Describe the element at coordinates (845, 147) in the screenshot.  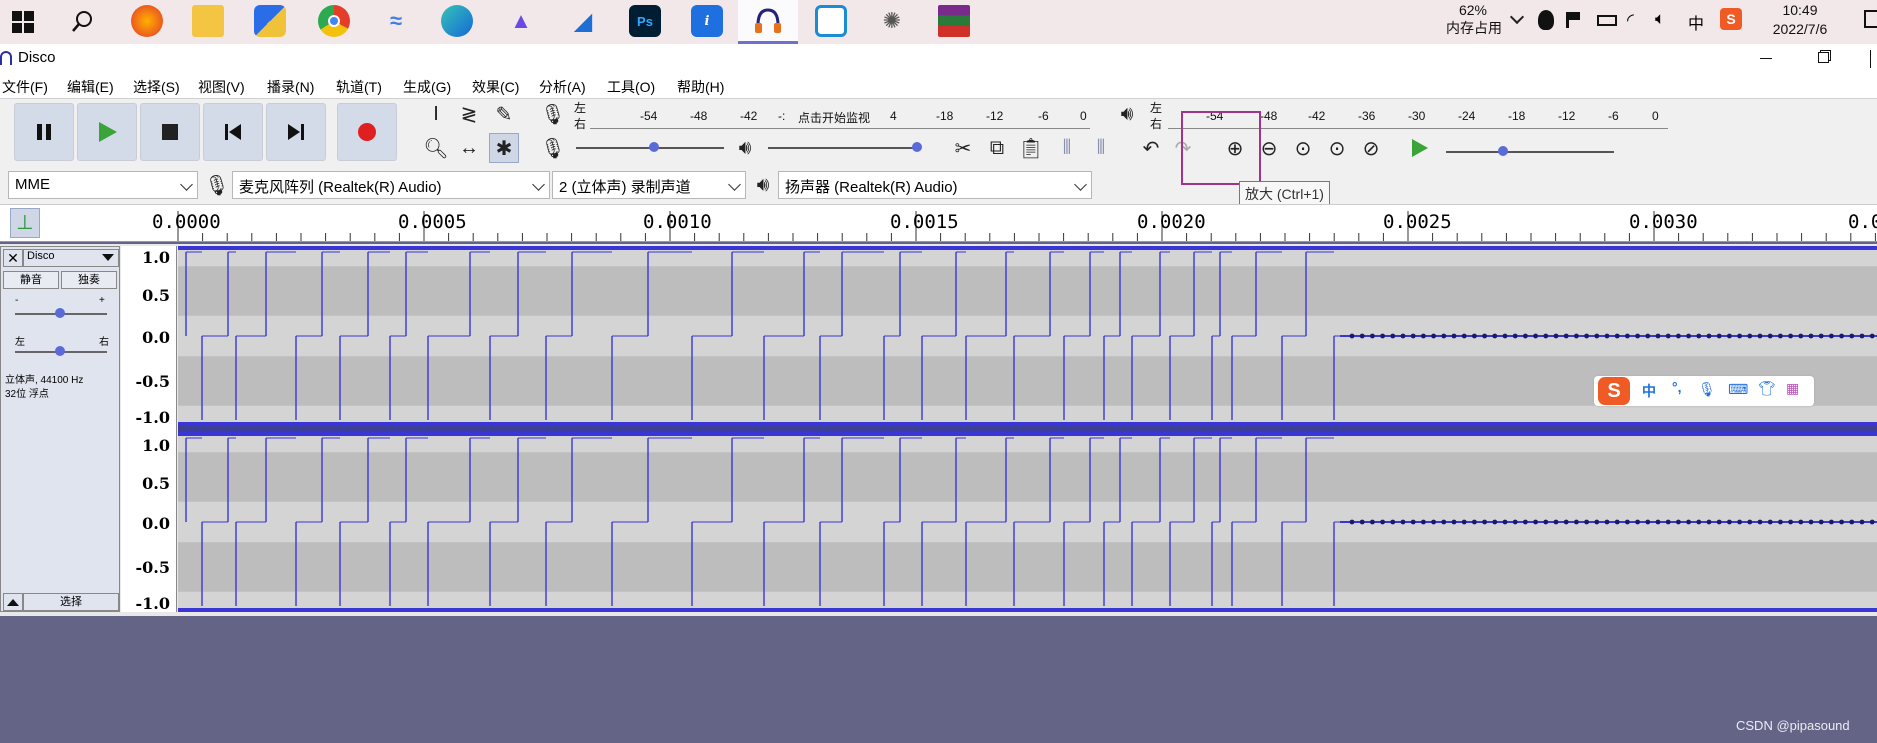
I see `output-volume-slider` at that location.